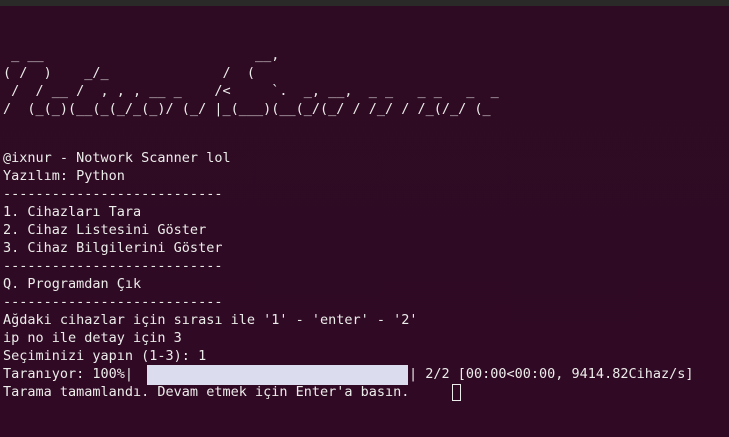  Describe the element at coordinates (64, 176) in the screenshot. I see `language-line: Yazılım: Python` at that location.